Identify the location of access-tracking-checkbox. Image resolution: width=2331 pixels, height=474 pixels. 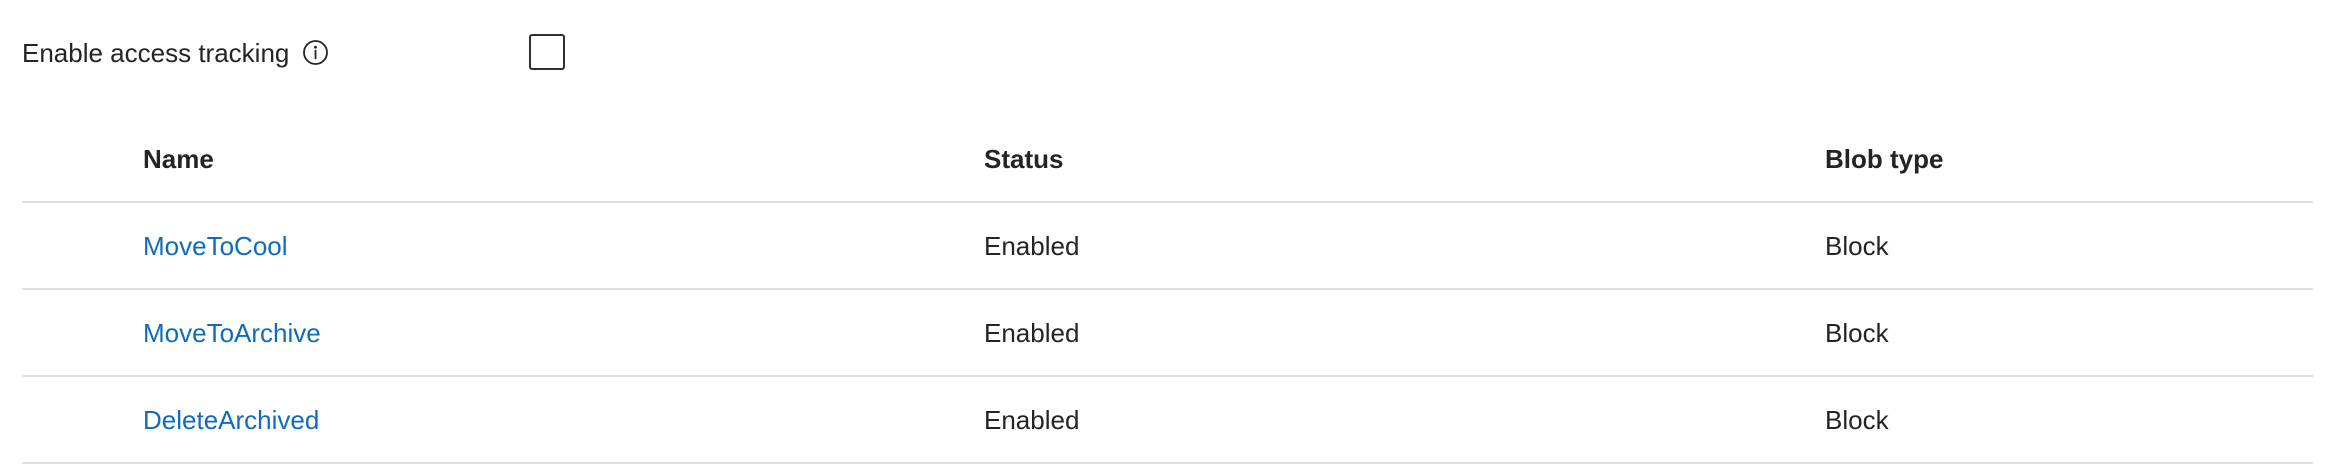
(547, 52).